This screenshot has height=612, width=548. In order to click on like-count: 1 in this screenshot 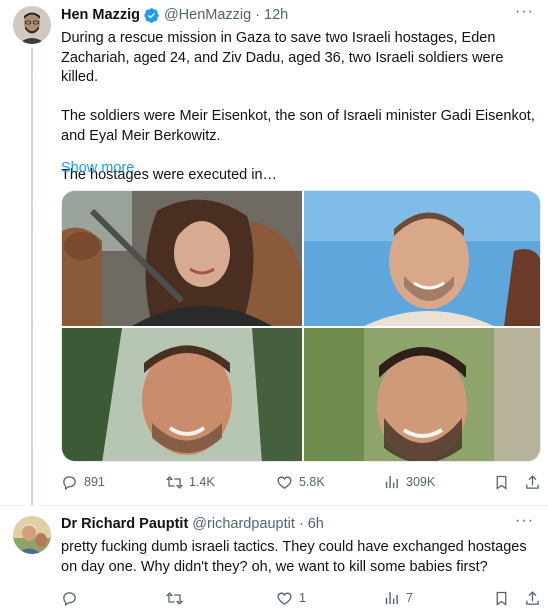, I will do `click(302, 598)`.